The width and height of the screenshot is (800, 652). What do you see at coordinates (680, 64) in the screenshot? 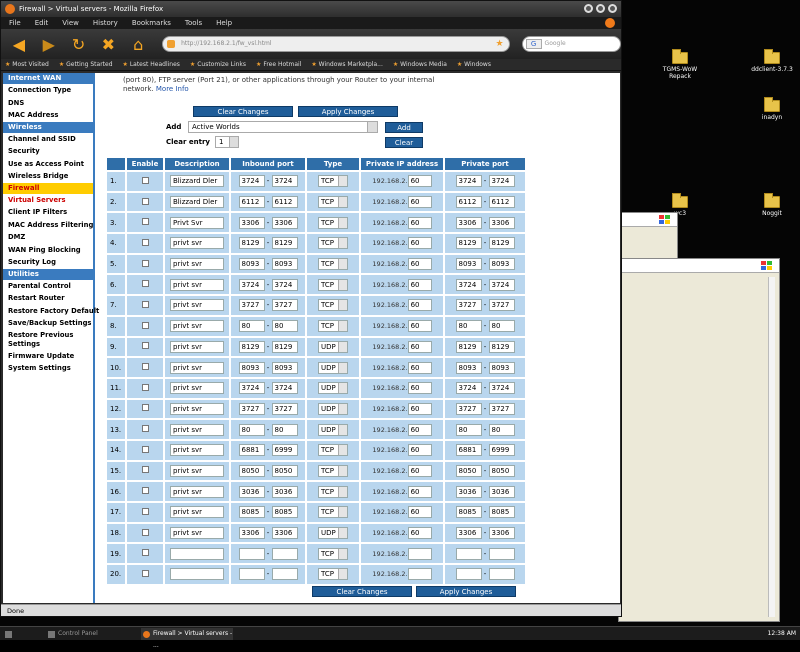
I see `desktop-icon-tgms: TGMS-WoW Repack` at bounding box center [680, 64].